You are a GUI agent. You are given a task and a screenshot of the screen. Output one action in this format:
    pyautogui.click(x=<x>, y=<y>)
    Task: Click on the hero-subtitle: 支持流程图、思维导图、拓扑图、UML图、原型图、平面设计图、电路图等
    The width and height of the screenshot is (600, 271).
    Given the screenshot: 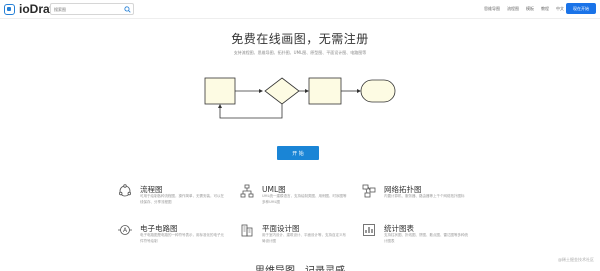 What is the action you would take?
    pyautogui.click(x=300, y=52)
    